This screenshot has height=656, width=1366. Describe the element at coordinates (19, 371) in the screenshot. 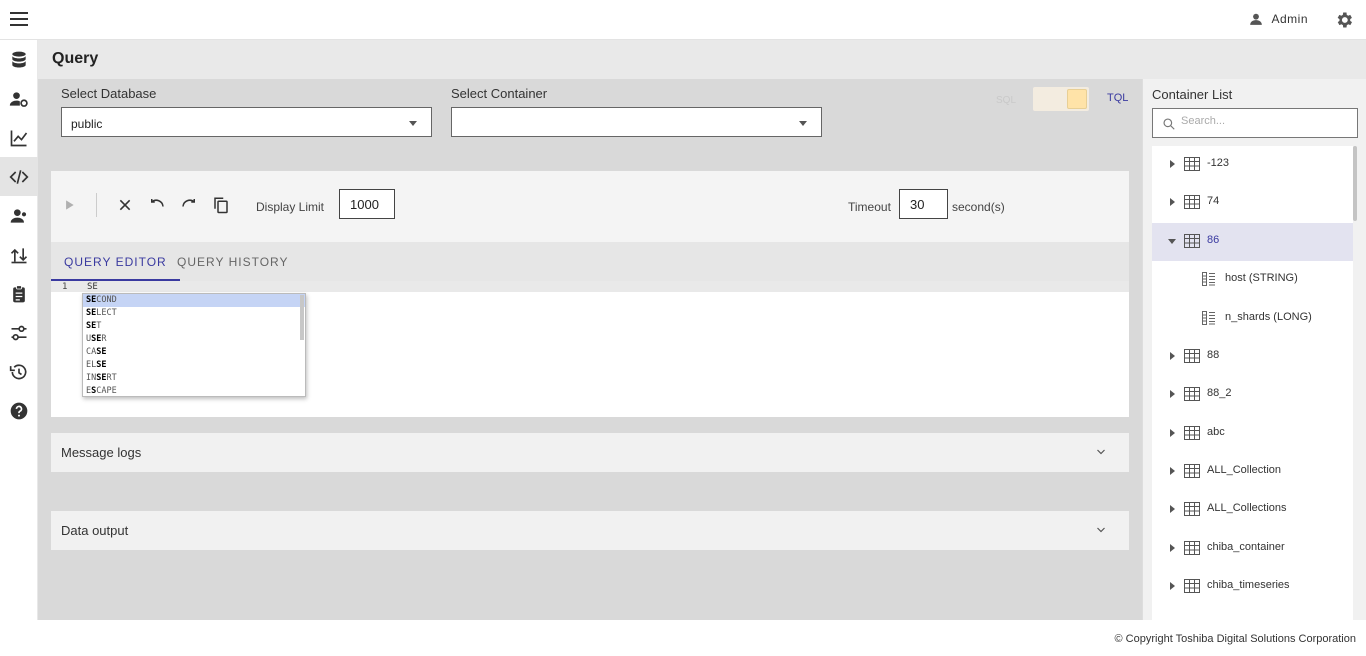

I see `sidebar-item-backup` at that location.